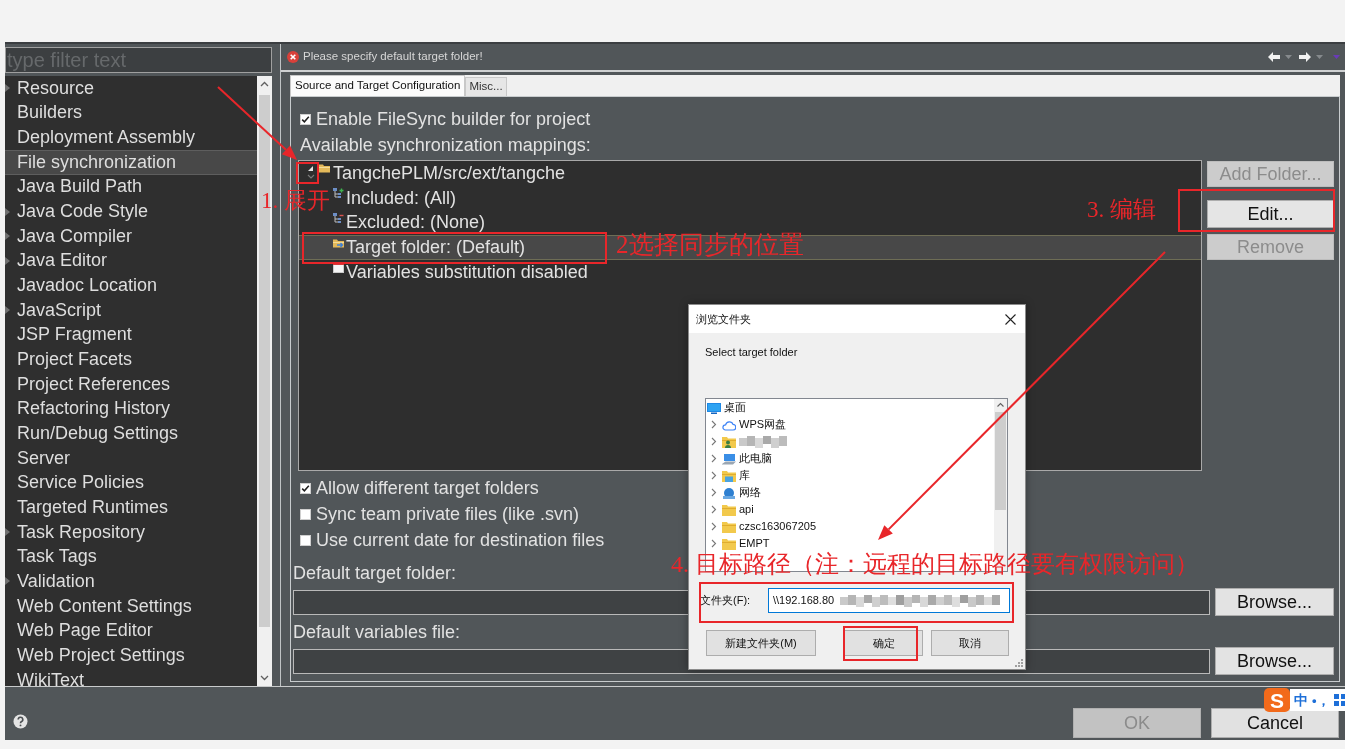 This screenshot has width=1345, height=749. I want to click on dialog-prompt: Select target folder, so click(751, 352).